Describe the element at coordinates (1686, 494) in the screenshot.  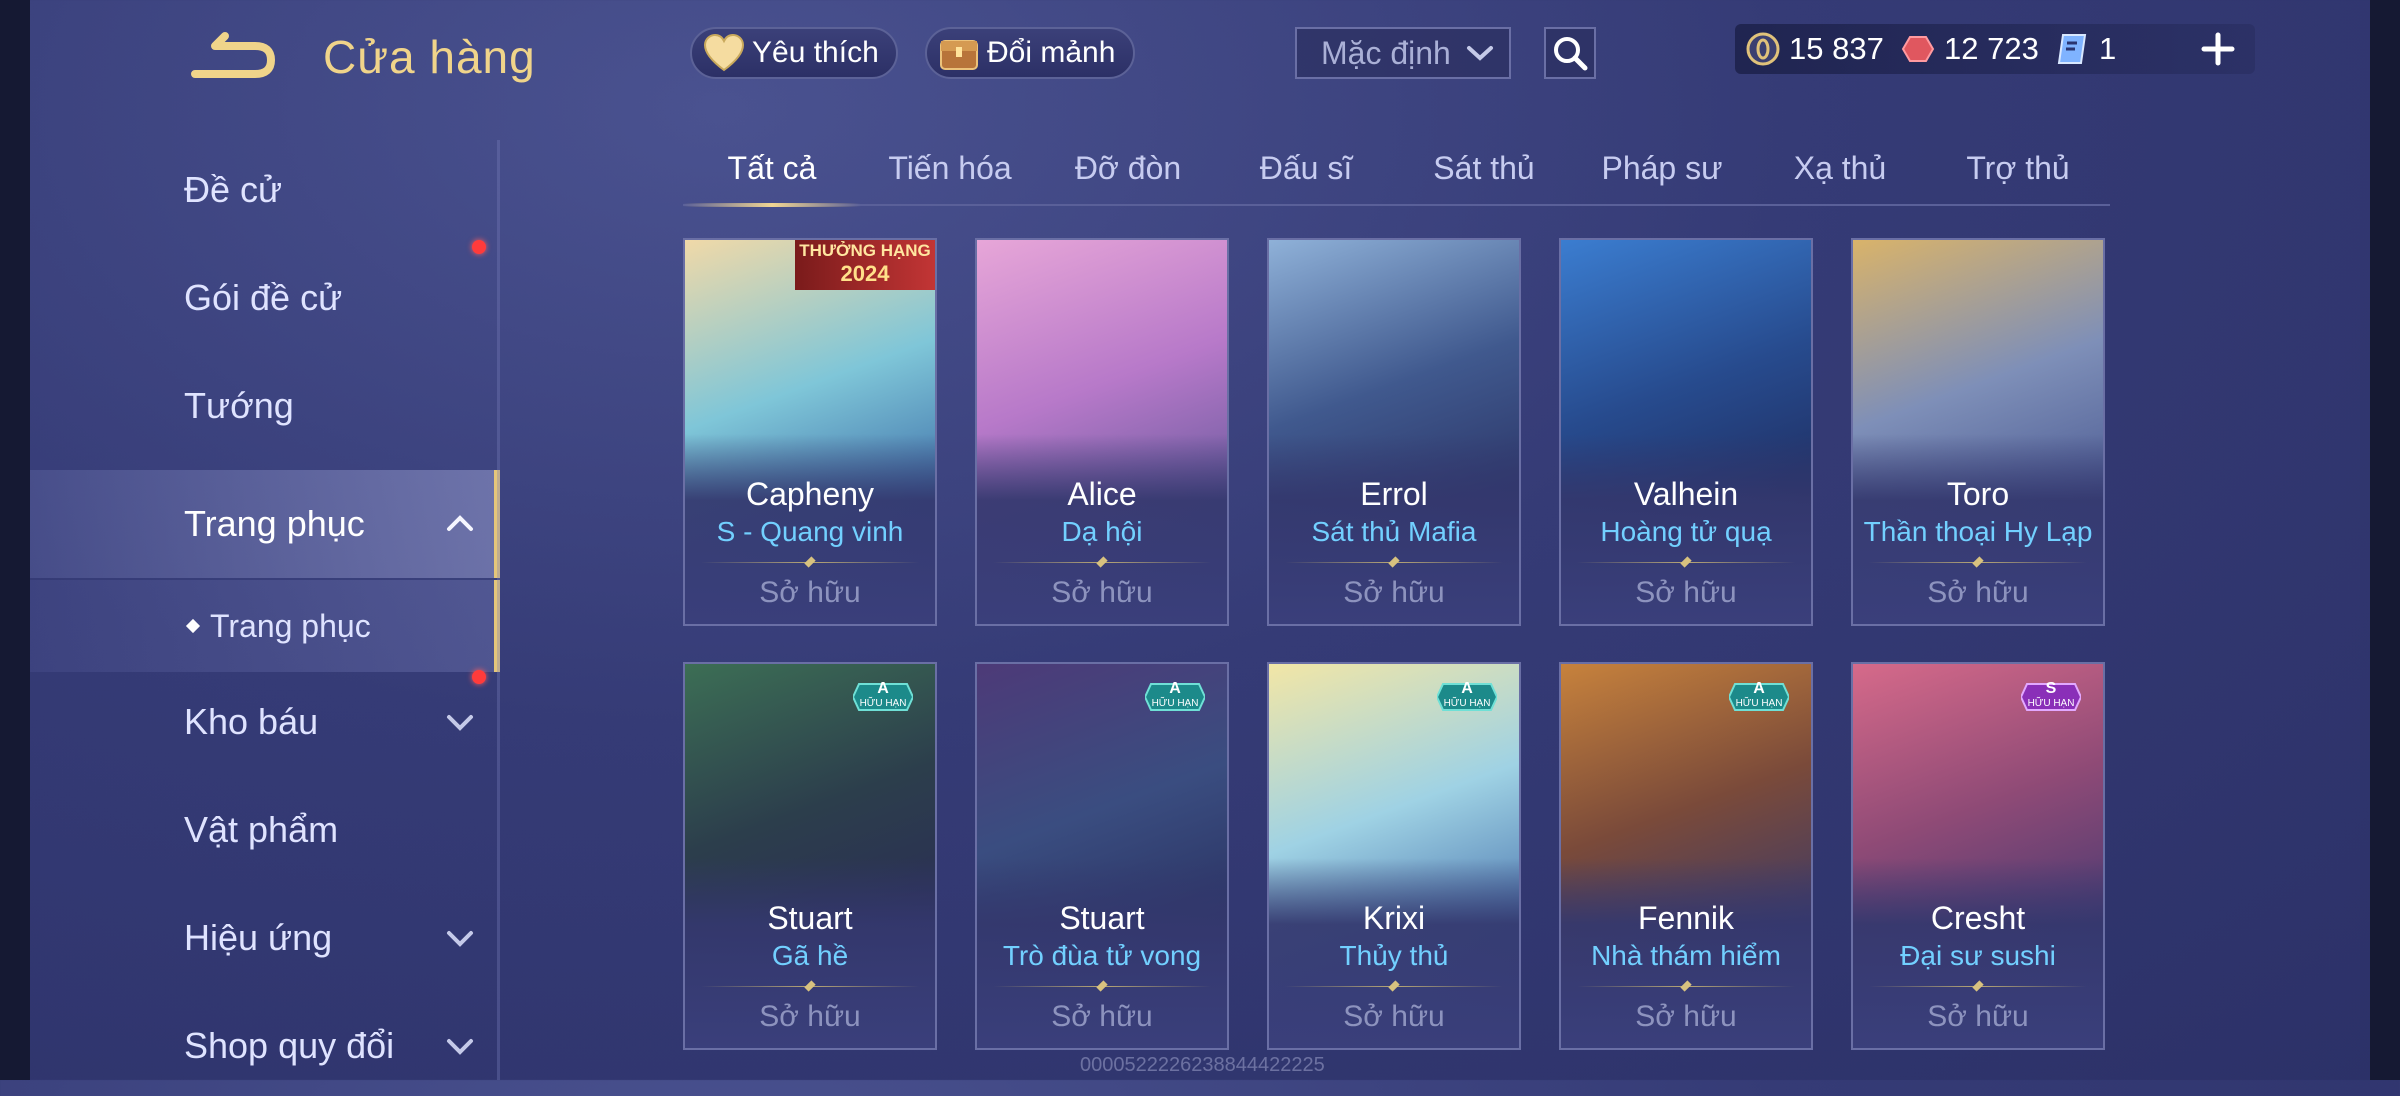
I see `hero-name: Valhein` at that location.